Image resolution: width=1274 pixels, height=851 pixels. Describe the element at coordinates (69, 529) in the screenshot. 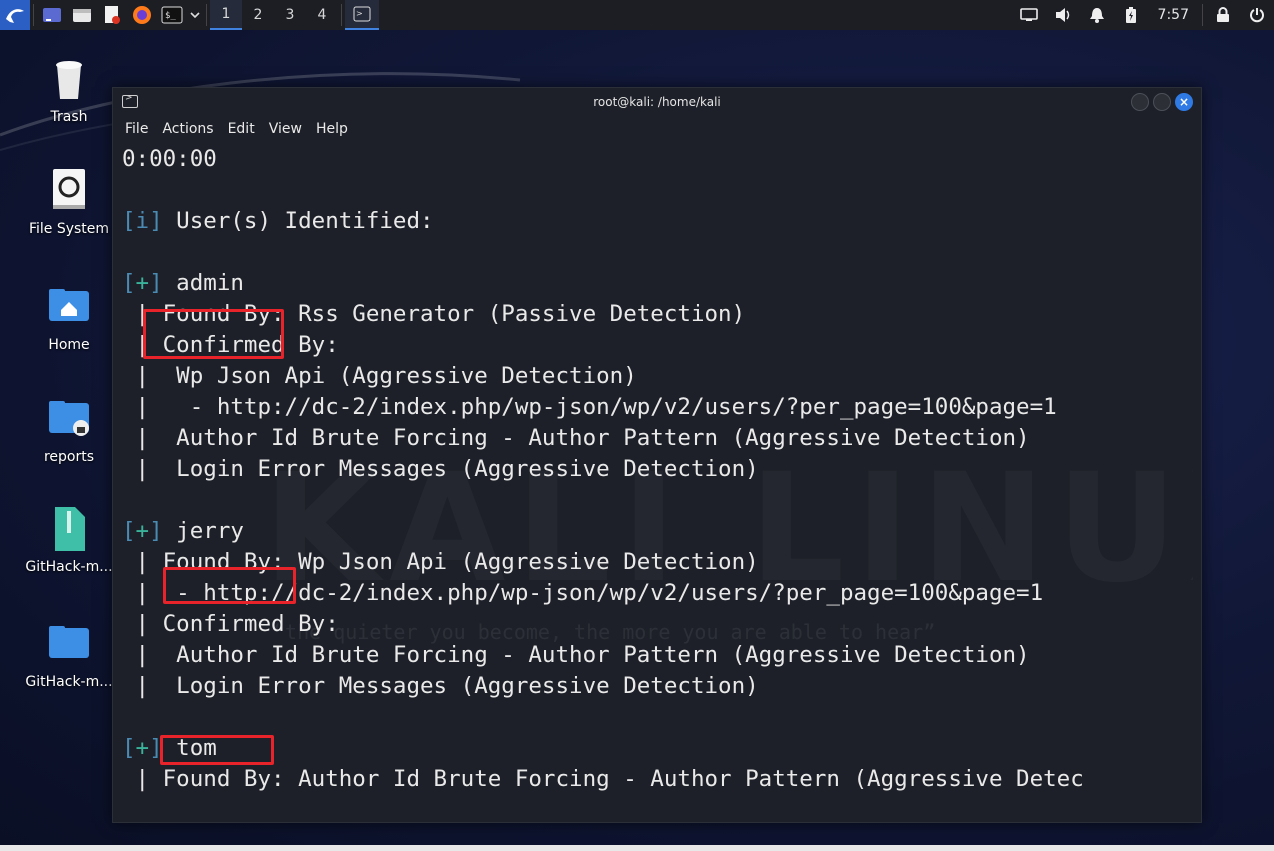

I see `zip-archive-icon` at that location.